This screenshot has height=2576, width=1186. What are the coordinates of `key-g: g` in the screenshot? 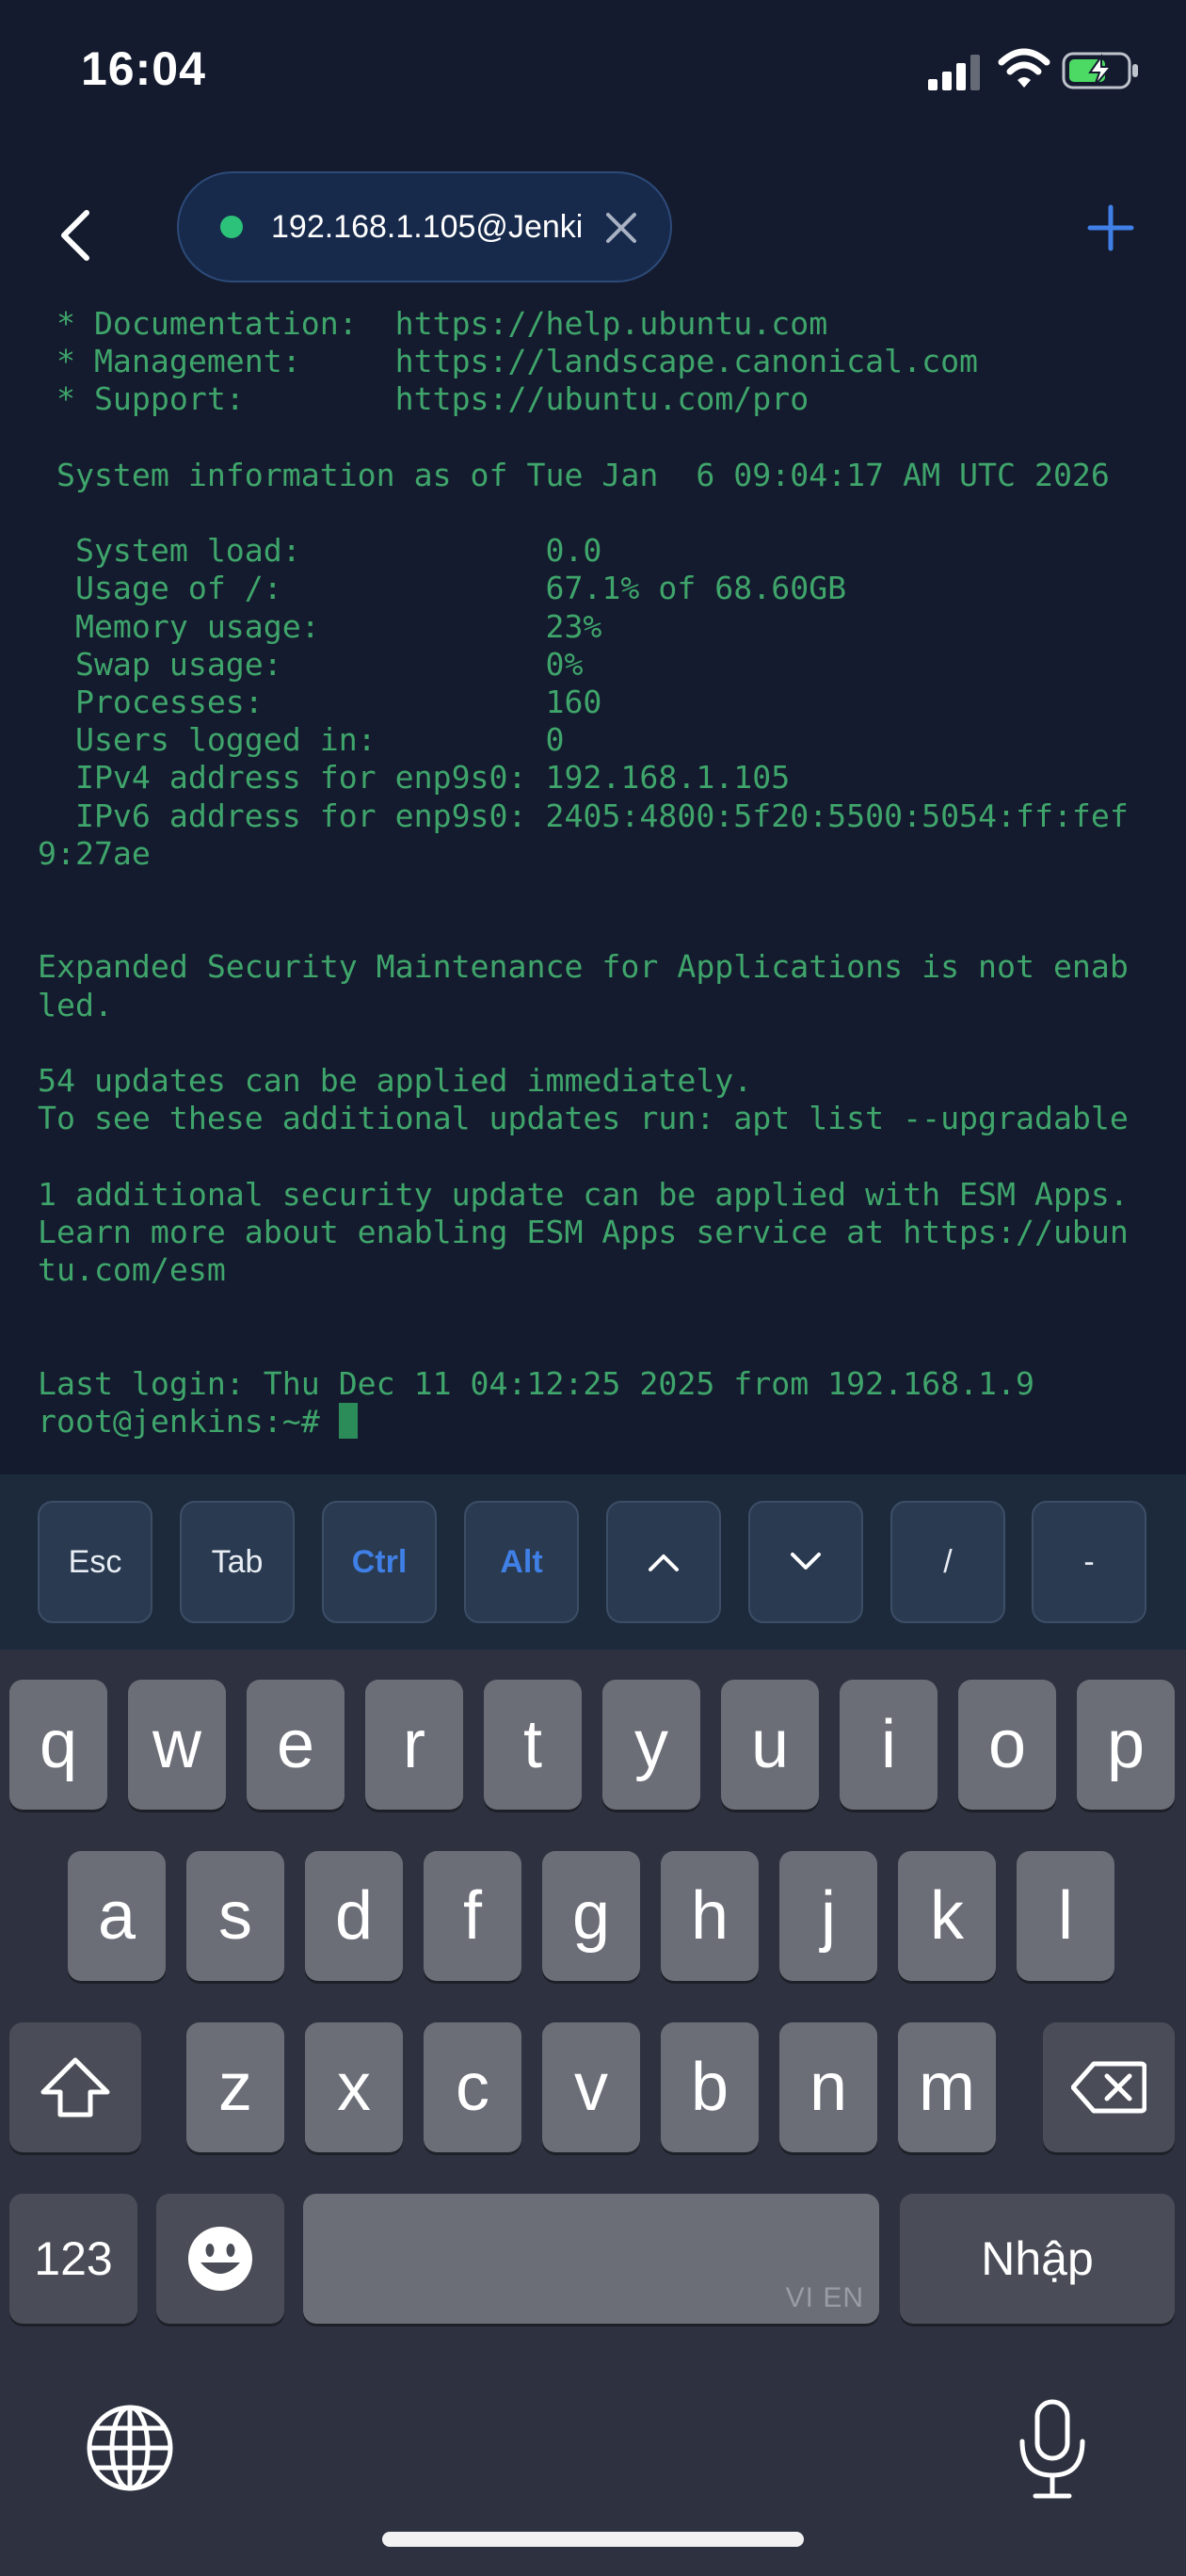 It's located at (591, 1916).